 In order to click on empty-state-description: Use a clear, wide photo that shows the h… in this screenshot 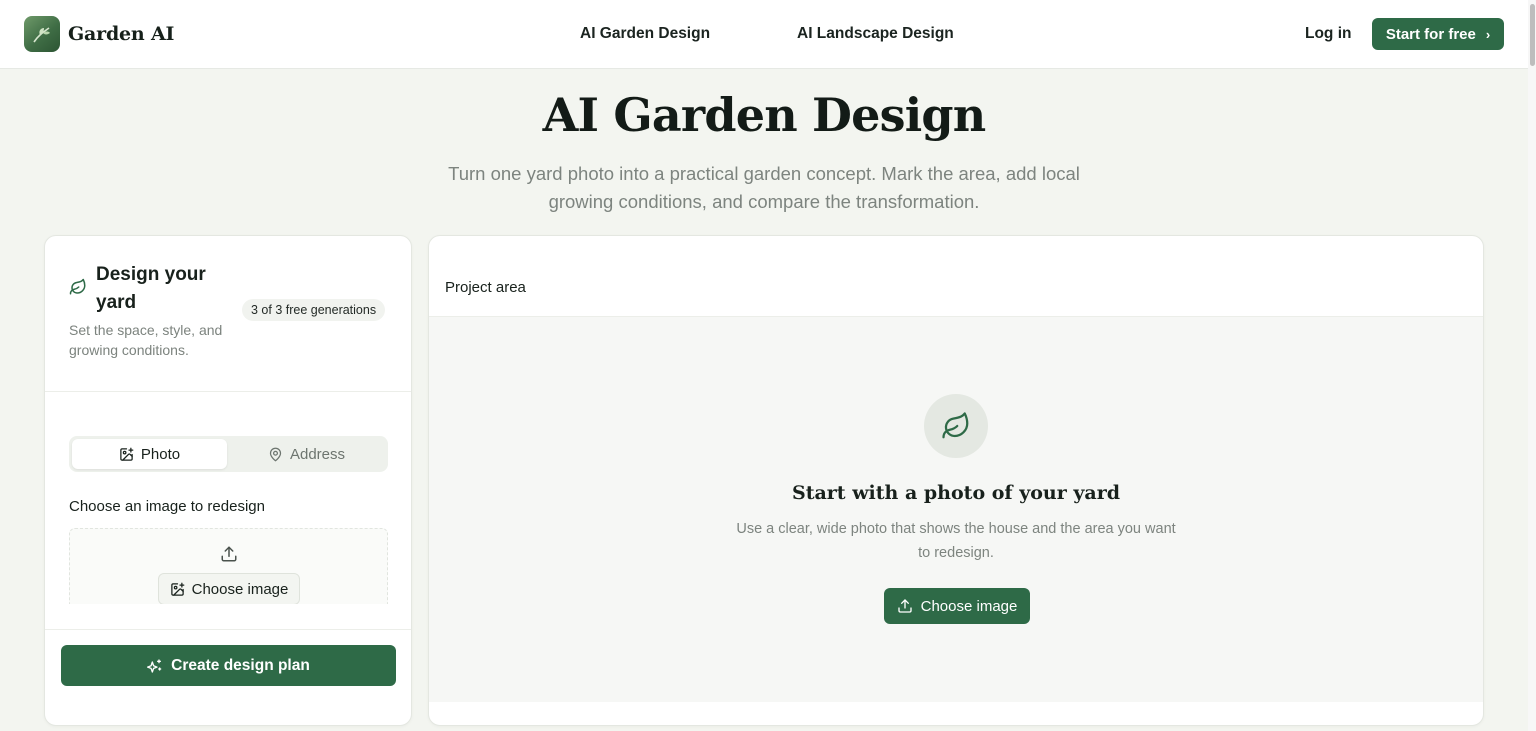, I will do `click(956, 541)`.